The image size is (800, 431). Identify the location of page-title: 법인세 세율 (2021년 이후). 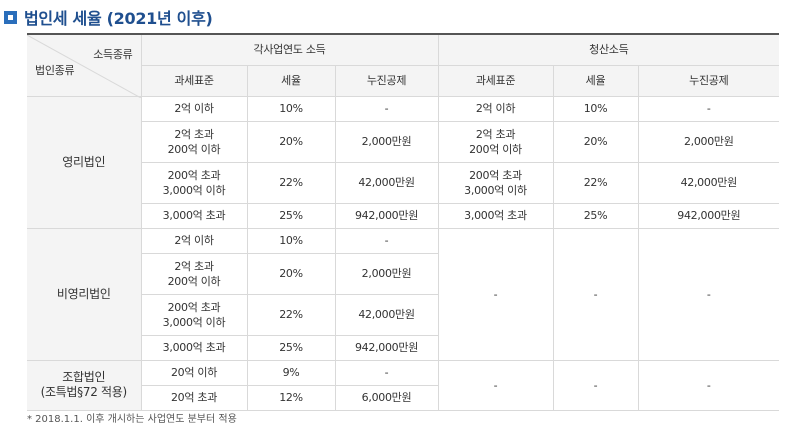
(118, 18).